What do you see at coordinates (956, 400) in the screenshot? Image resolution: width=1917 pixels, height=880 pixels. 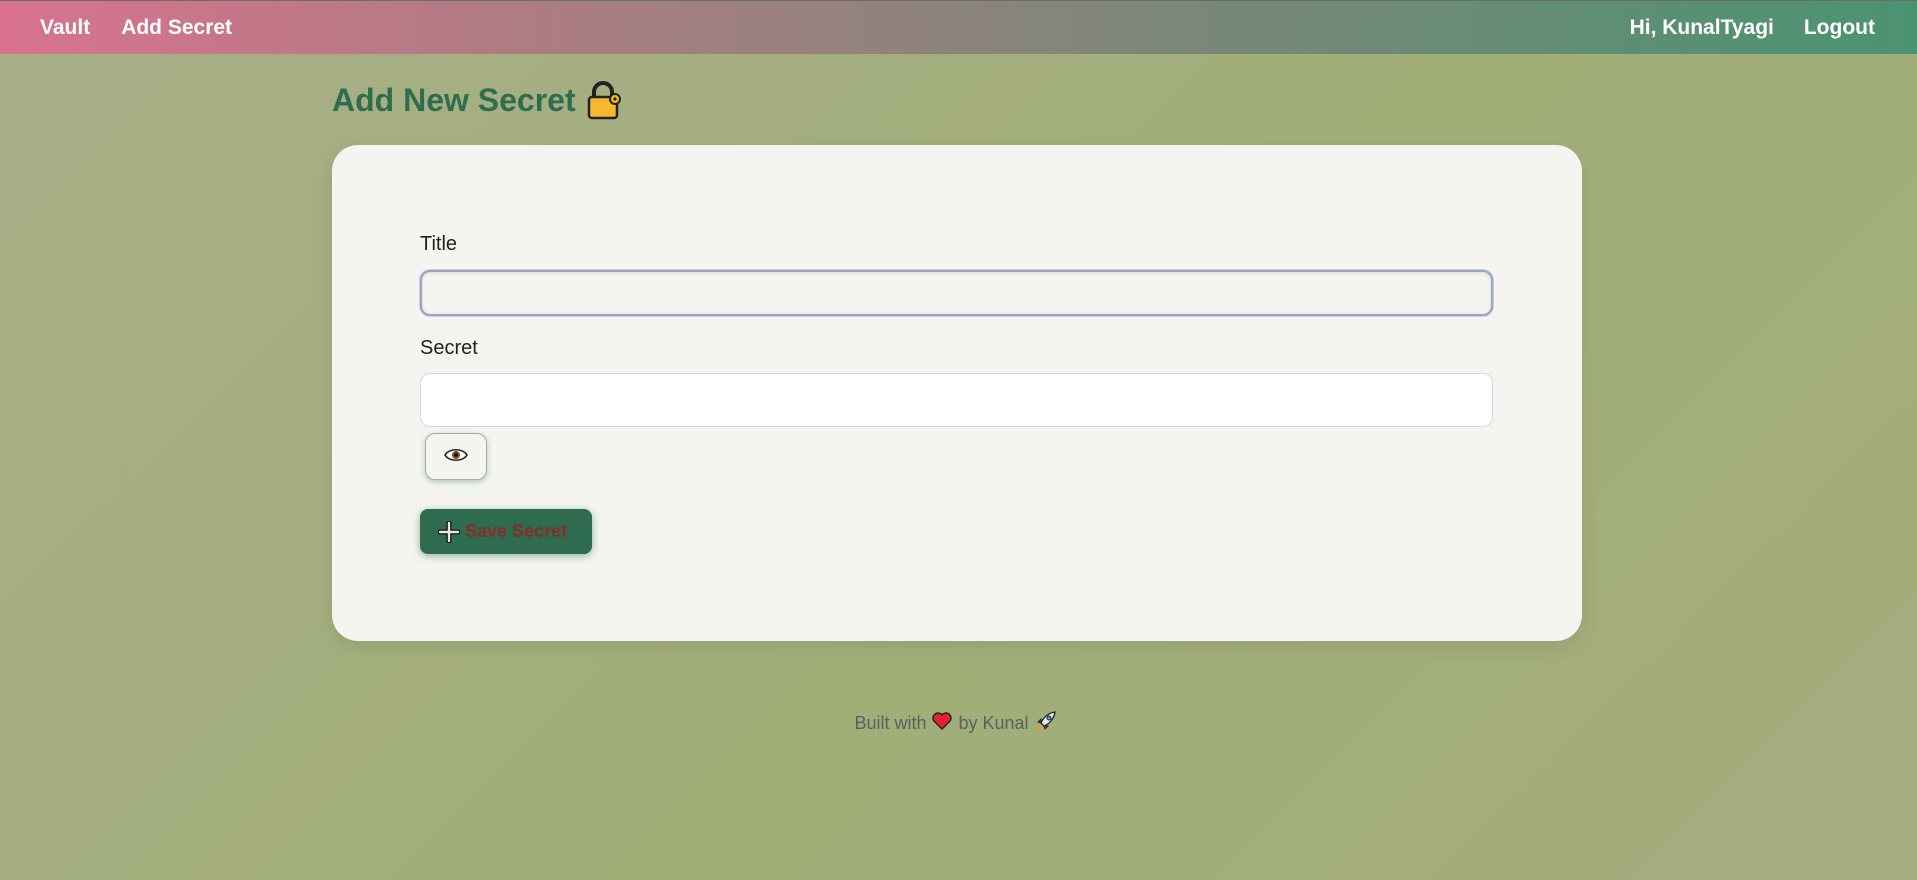 I see `secret-input` at bounding box center [956, 400].